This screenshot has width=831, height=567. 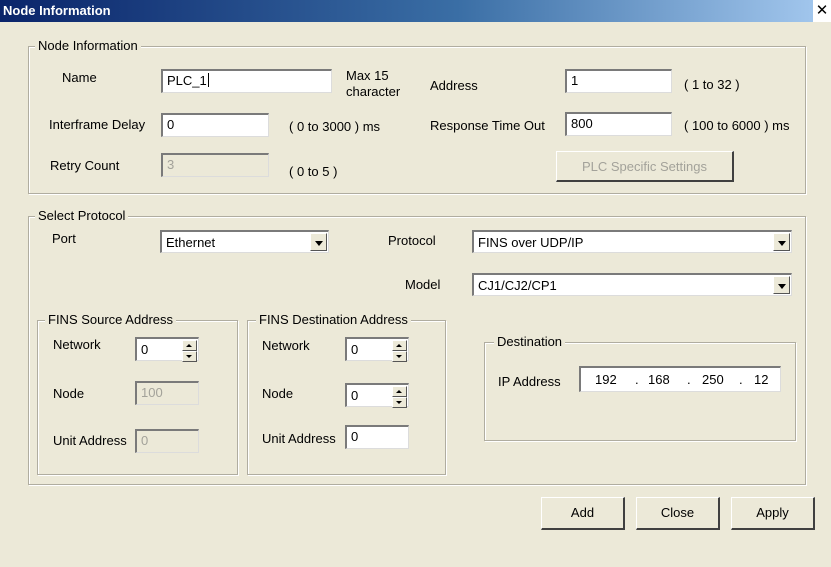 I want to click on address-hint: ( 1 to 32 ), so click(x=712, y=84).